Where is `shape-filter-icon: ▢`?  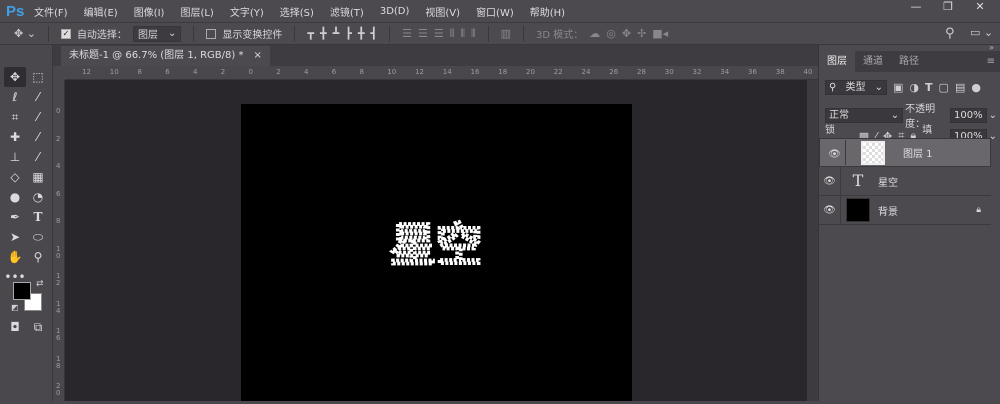
shape-filter-icon: ▢ is located at coordinates (944, 87).